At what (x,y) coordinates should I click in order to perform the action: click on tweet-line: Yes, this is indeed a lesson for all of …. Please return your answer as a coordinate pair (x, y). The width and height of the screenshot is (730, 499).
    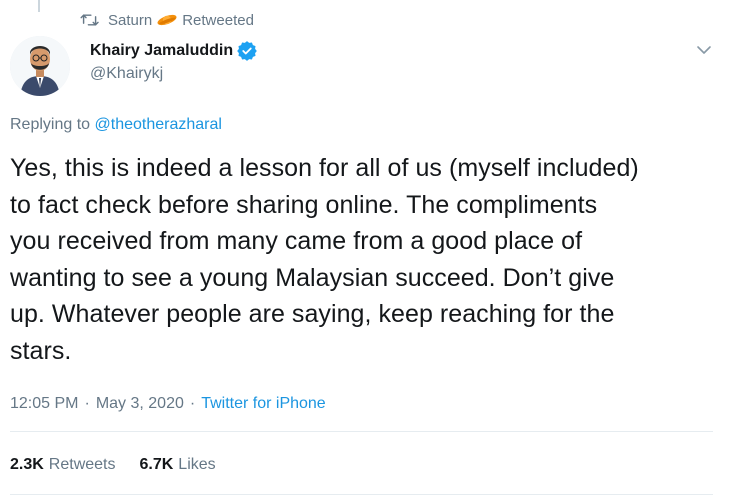
    Looking at the image, I should click on (324, 168).